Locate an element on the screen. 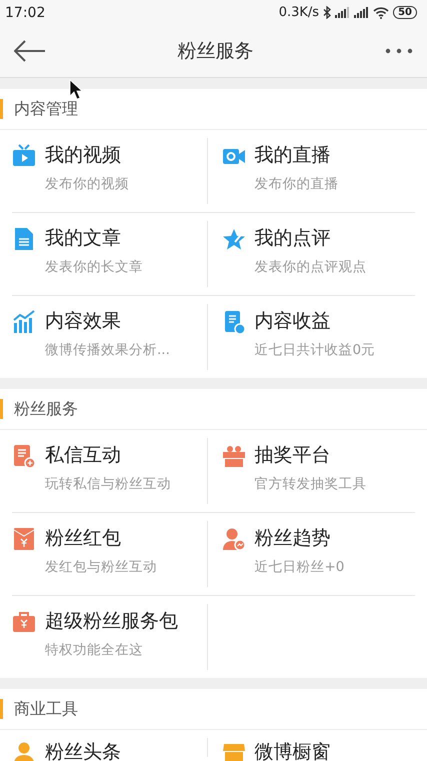 This screenshot has height=761, width=427. service-description: 发表你的长文章 is located at coordinates (94, 267).